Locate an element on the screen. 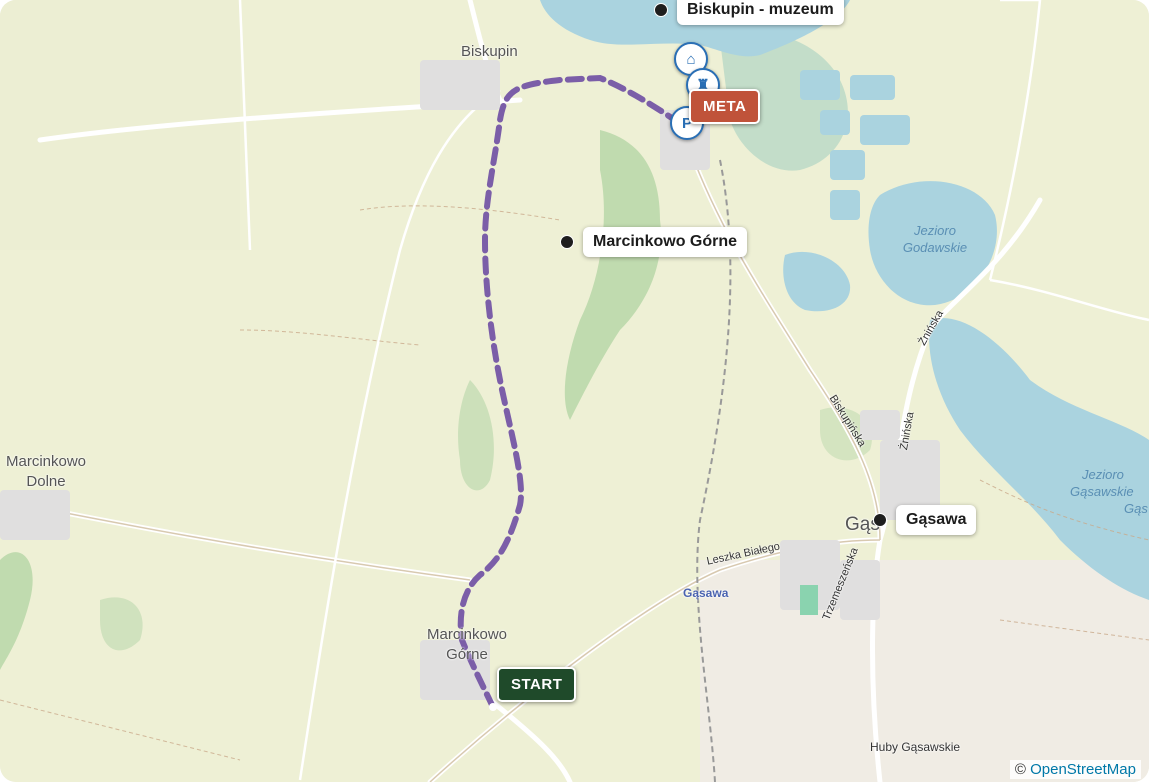 This screenshot has width=1149, height=782. place-label-line: Górne is located at coordinates (467, 654).